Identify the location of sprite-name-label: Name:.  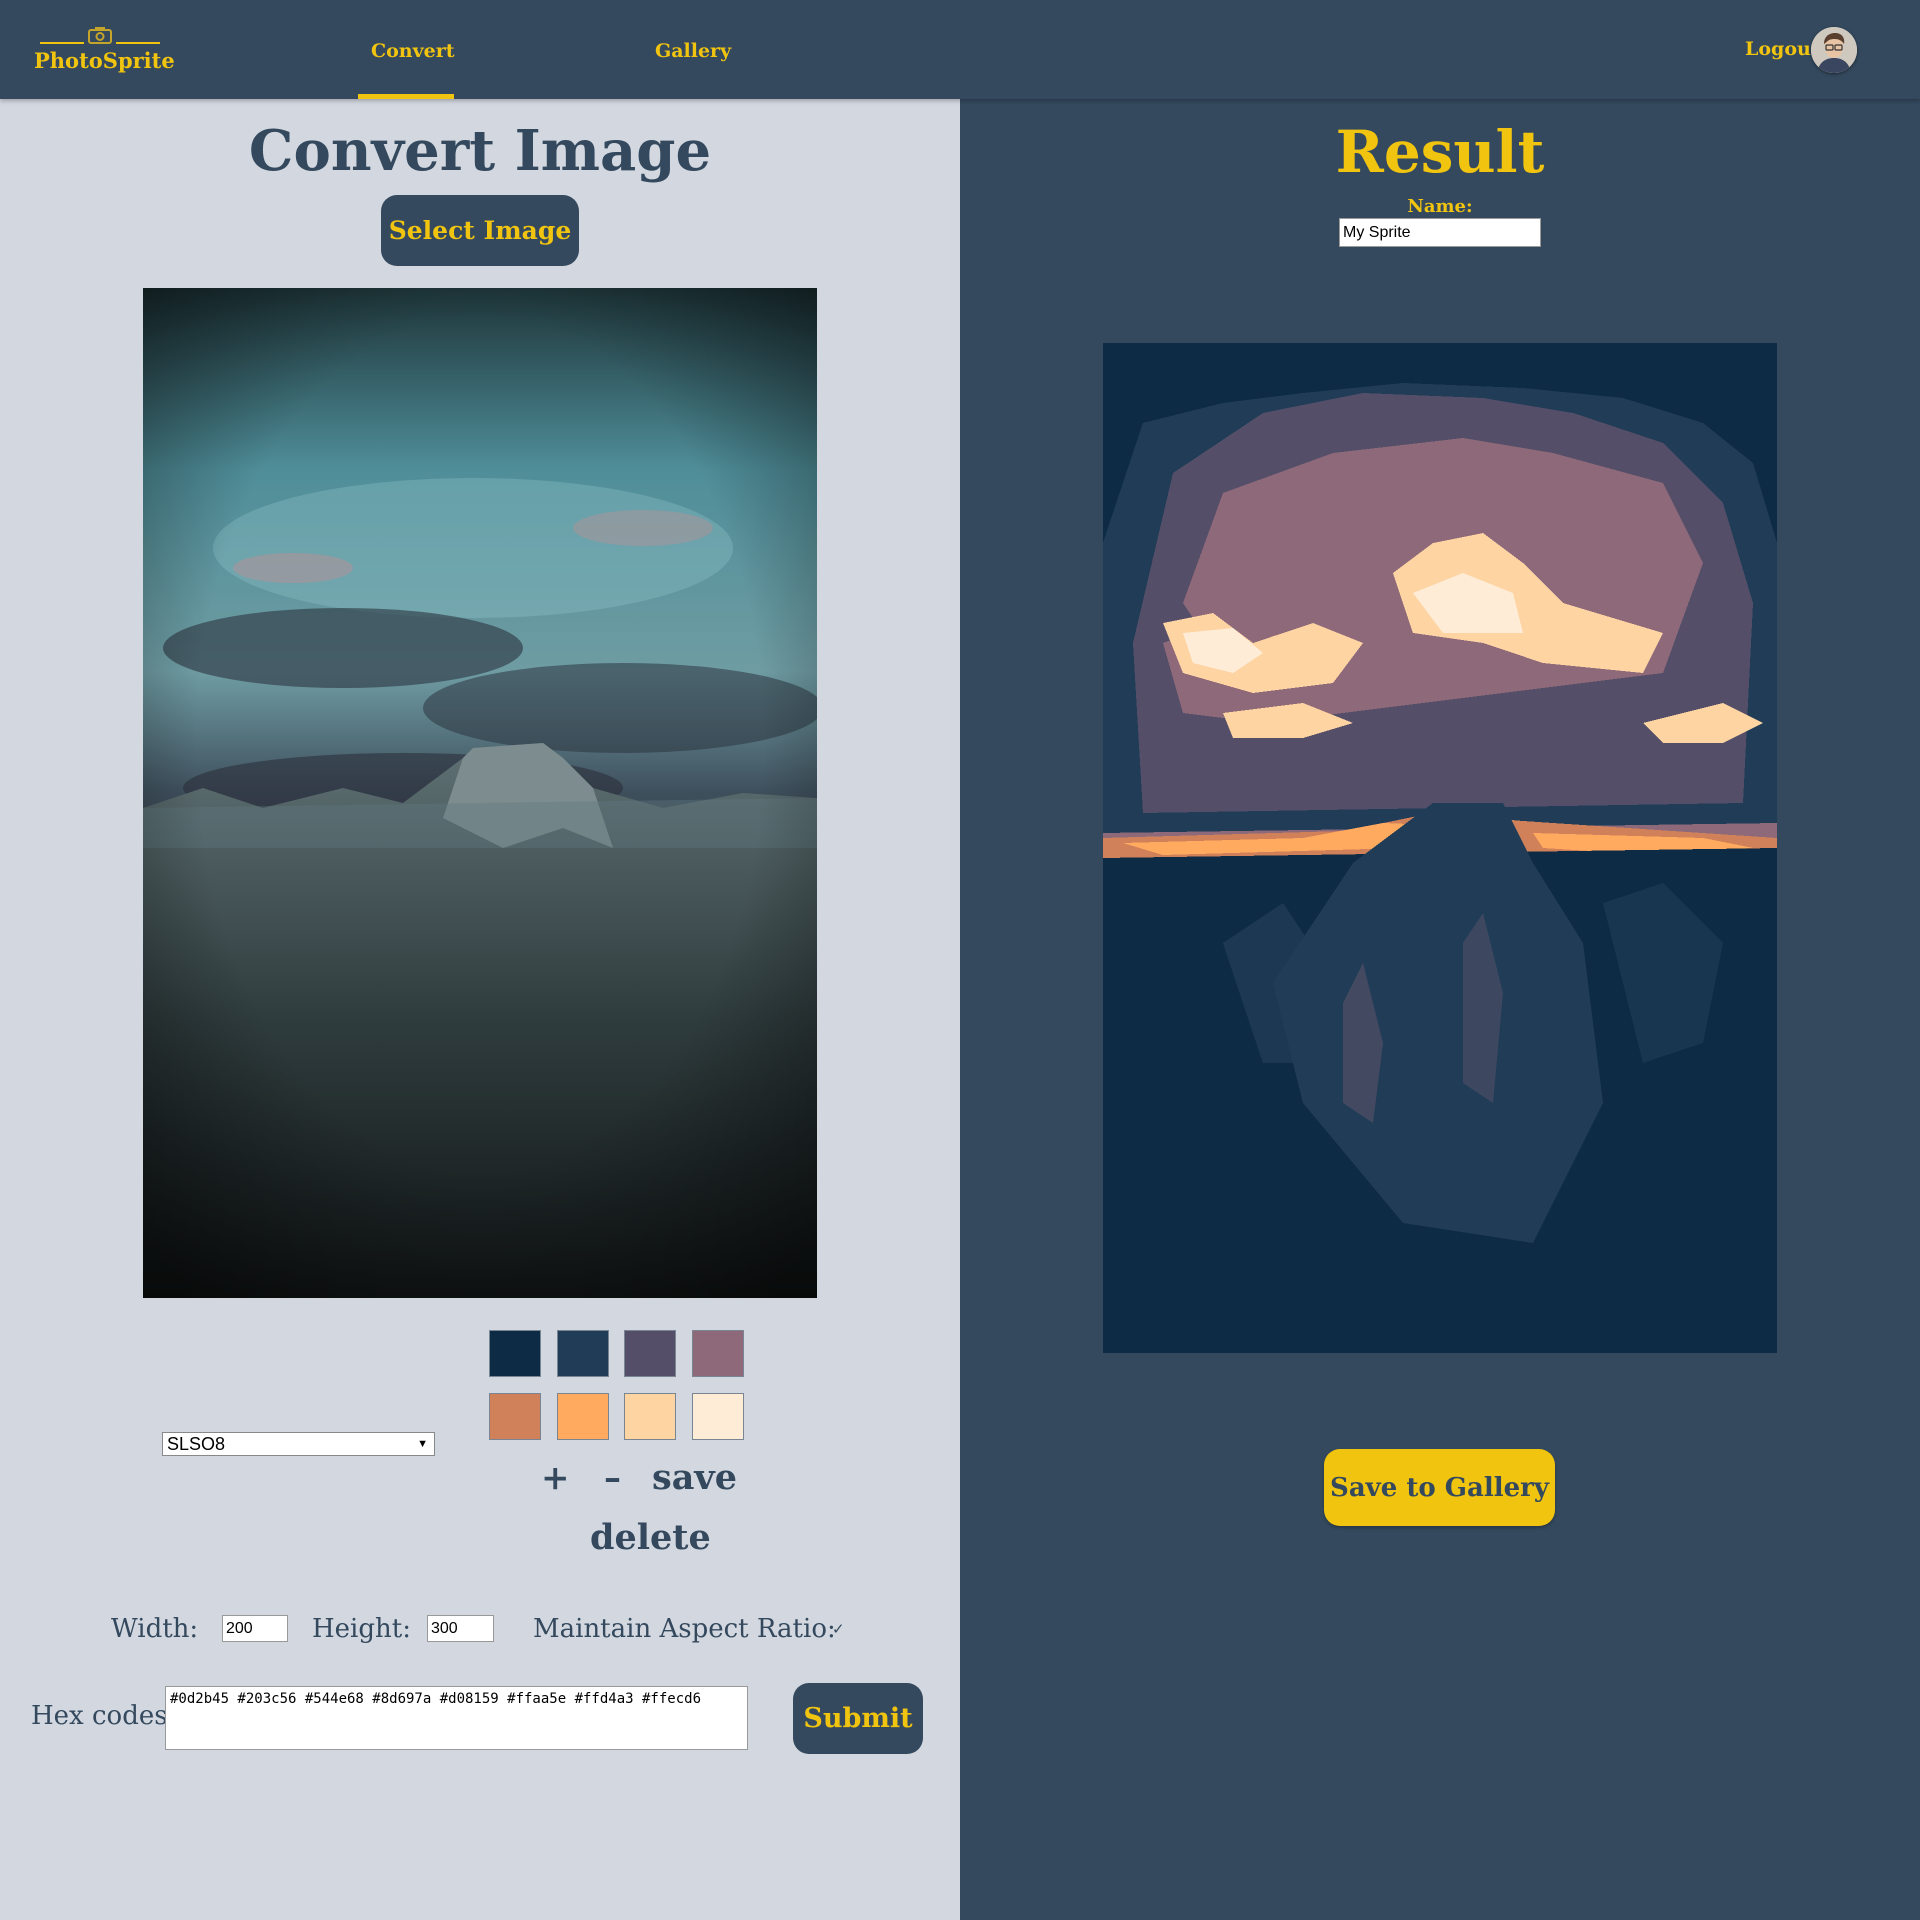
(1440, 206).